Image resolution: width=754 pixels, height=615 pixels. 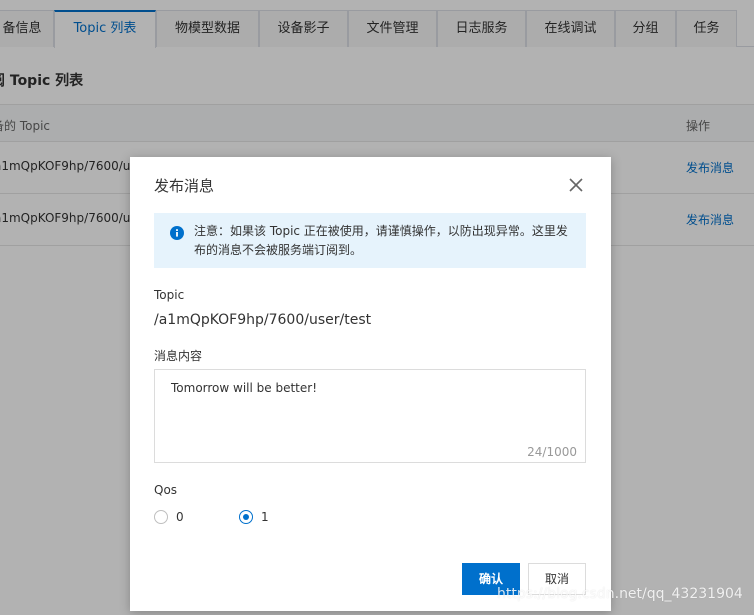 I want to click on watermark: https://blog.csdn.net/qq_43231904, so click(x=620, y=594).